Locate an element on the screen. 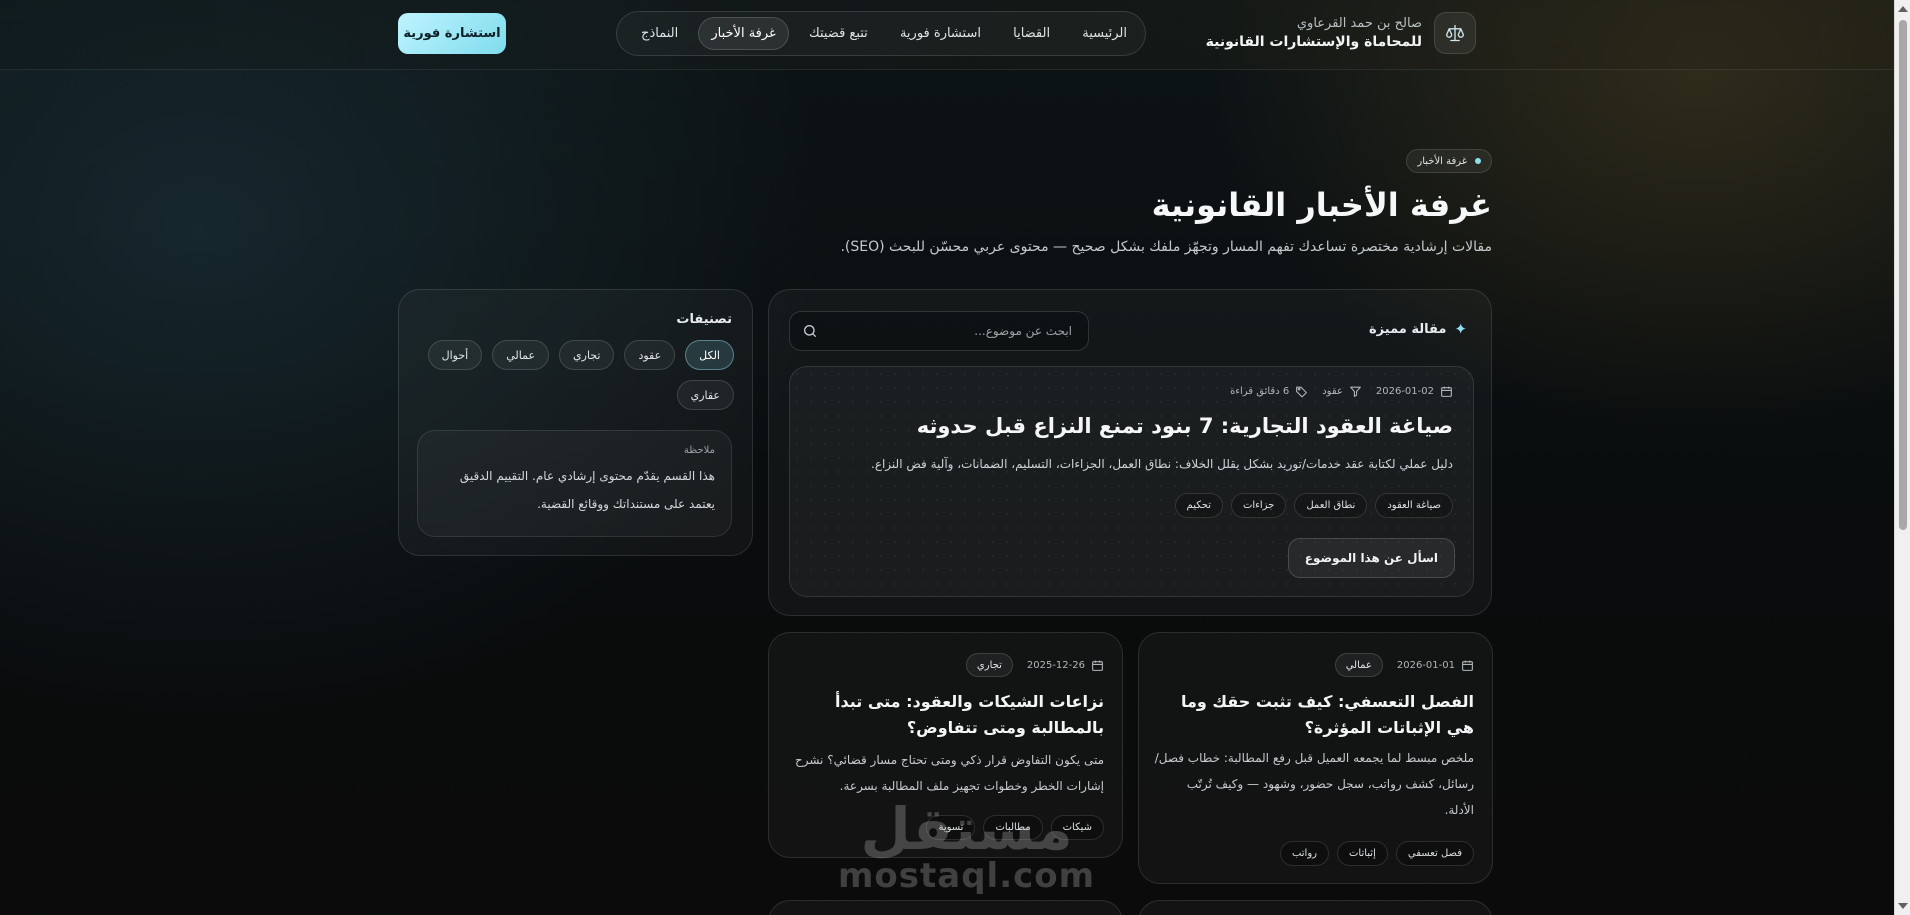 The height and width of the screenshot is (915, 1910). nav-cases: القضايا is located at coordinates (1031, 33).